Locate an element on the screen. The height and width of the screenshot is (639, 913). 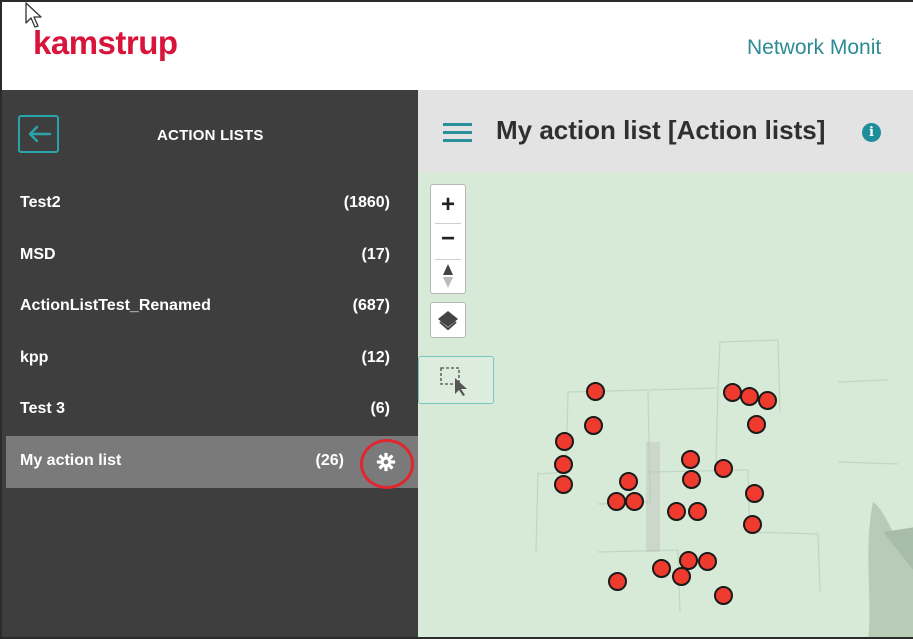
list-item-count: (17) is located at coordinates (375, 254).